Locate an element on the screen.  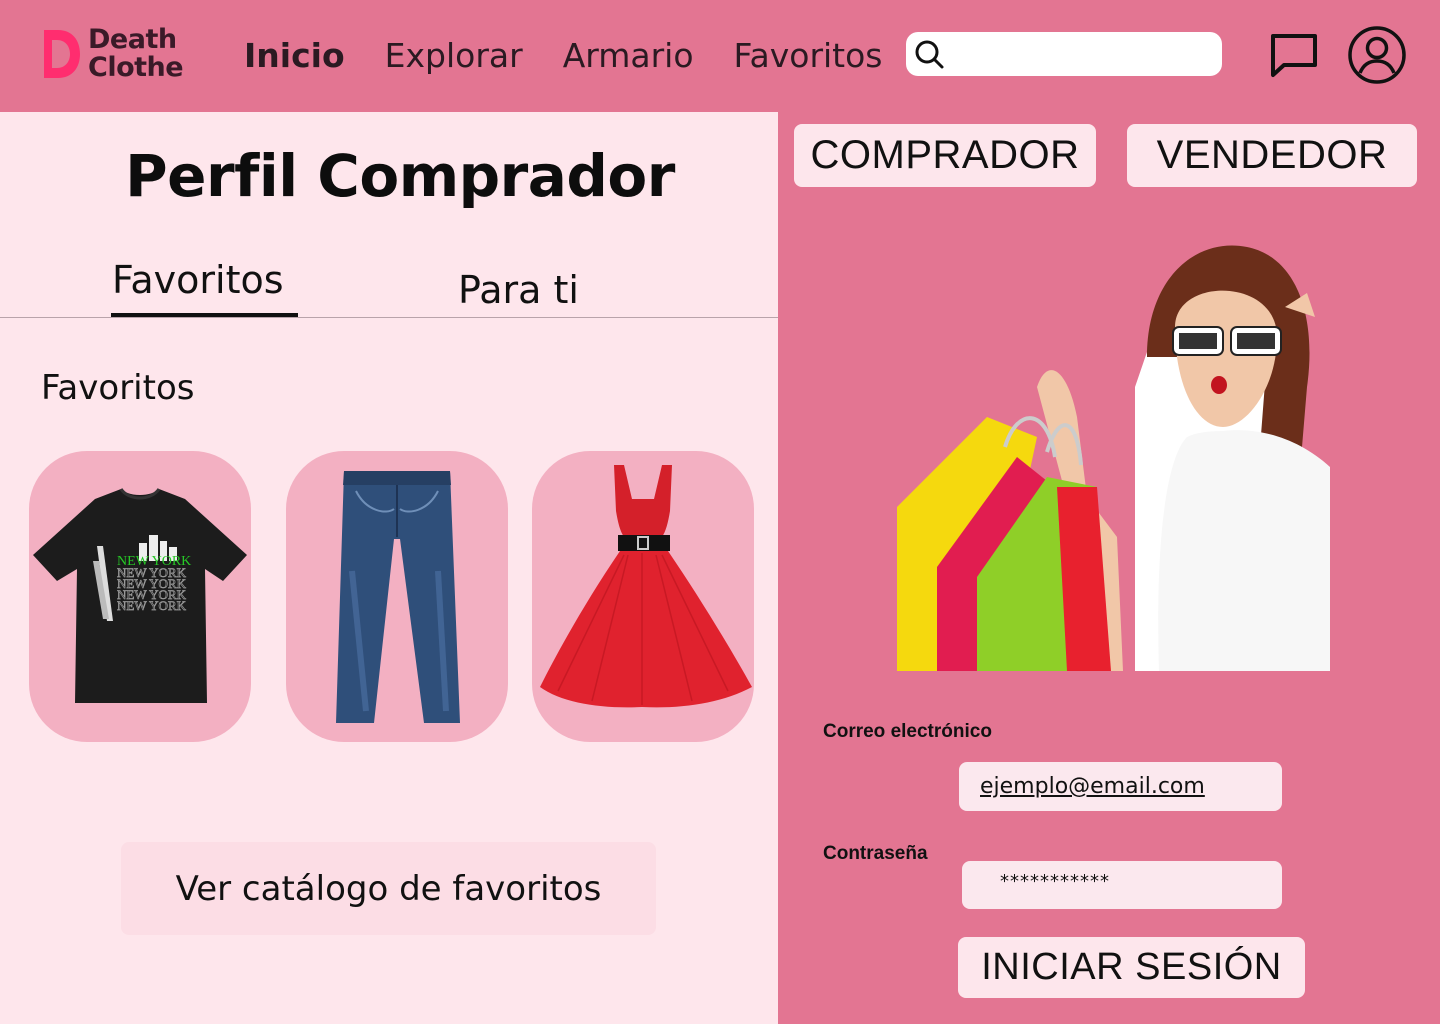
chat-icon is located at coordinates (1294, 55).